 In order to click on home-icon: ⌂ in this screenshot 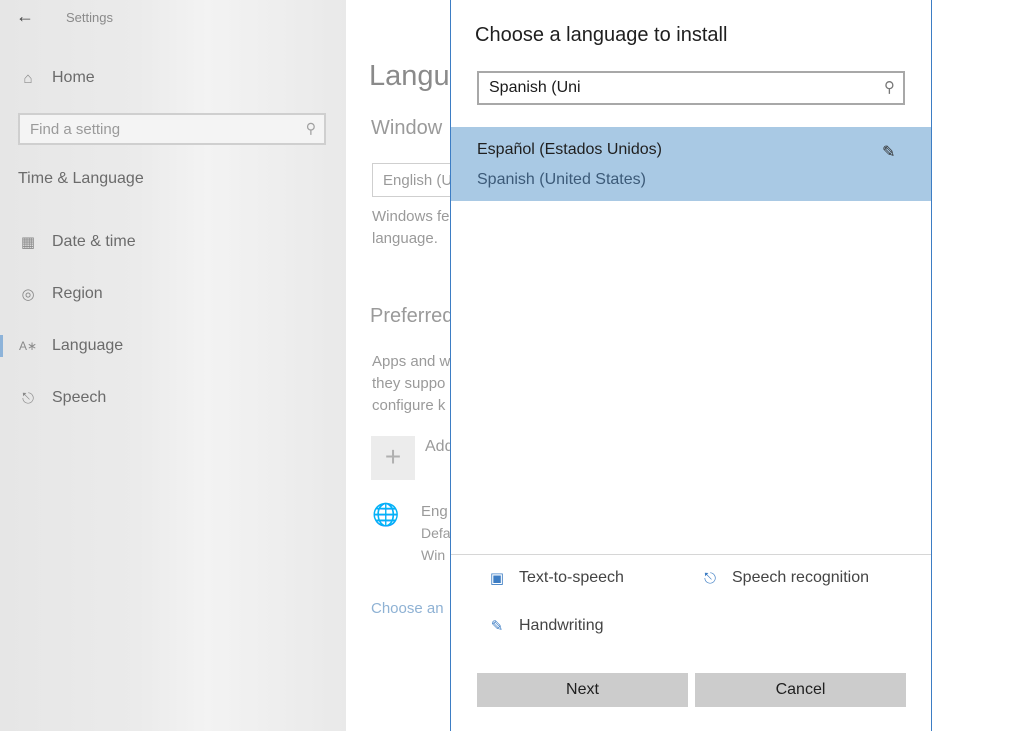, I will do `click(28, 78)`.